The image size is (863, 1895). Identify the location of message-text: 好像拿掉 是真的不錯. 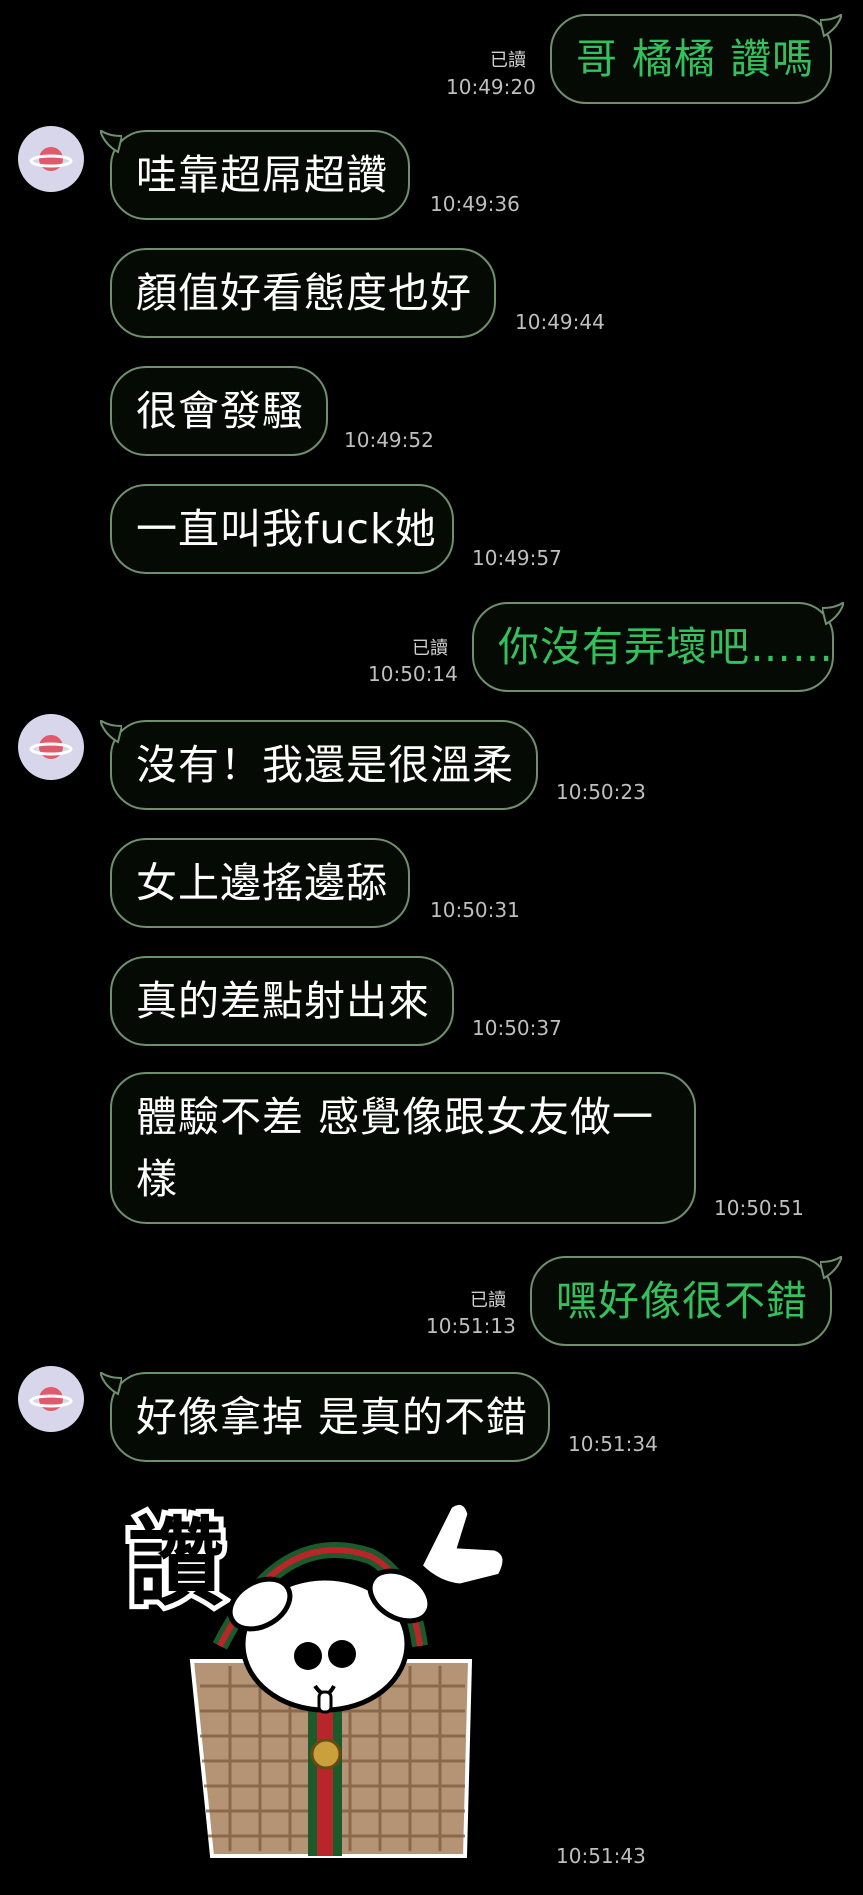
(332, 1417).